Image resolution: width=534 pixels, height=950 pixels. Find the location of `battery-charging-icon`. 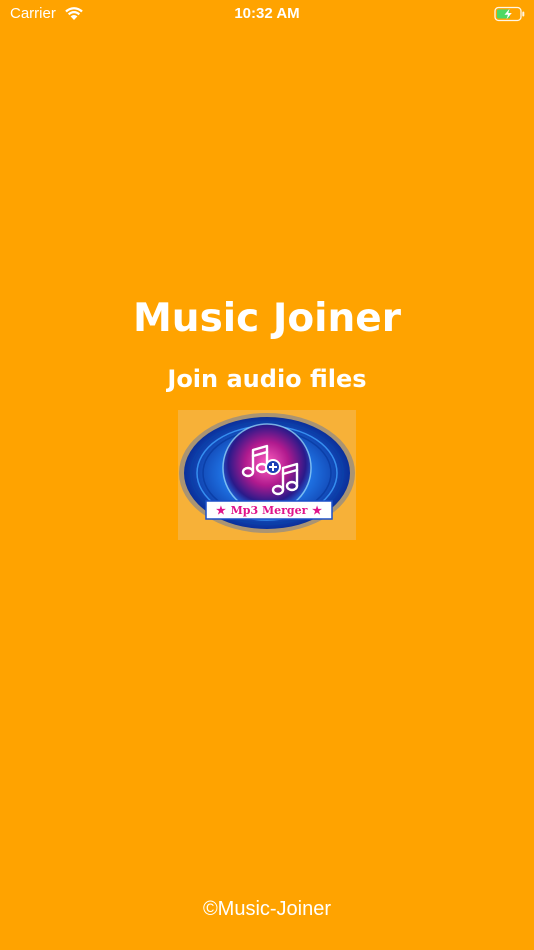

battery-charging-icon is located at coordinates (510, 14).